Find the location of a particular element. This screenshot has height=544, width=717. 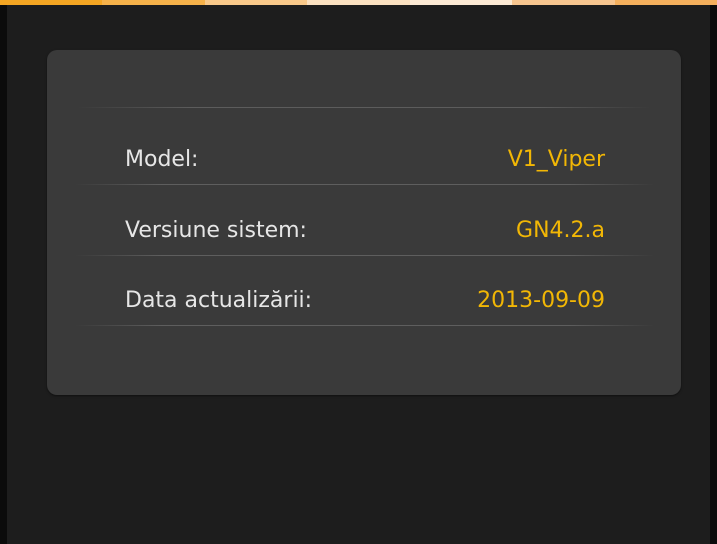

update-date-label: Data actualizării: is located at coordinates (219, 300).